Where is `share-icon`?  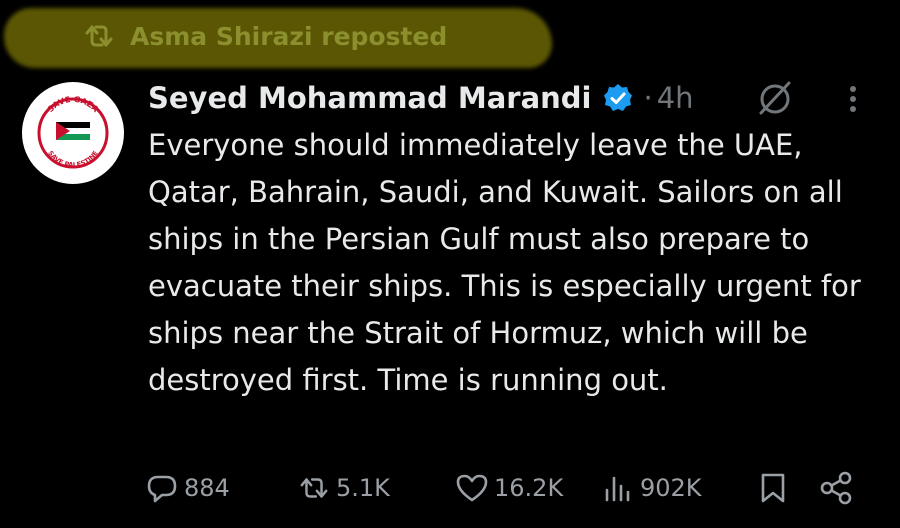
share-icon is located at coordinates (836, 488).